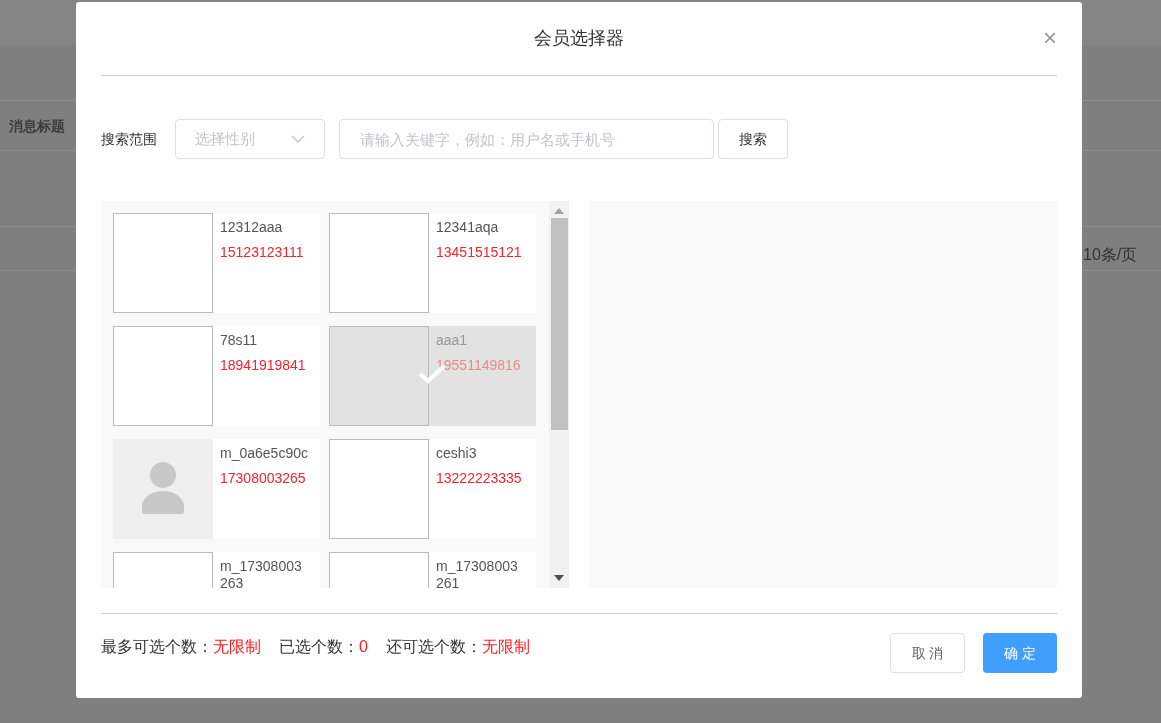 The width and height of the screenshot is (1161, 723). What do you see at coordinates (479, 478) in the screenshot?
I see `member-phone: 13222223335` at bounding box center [479, 478].